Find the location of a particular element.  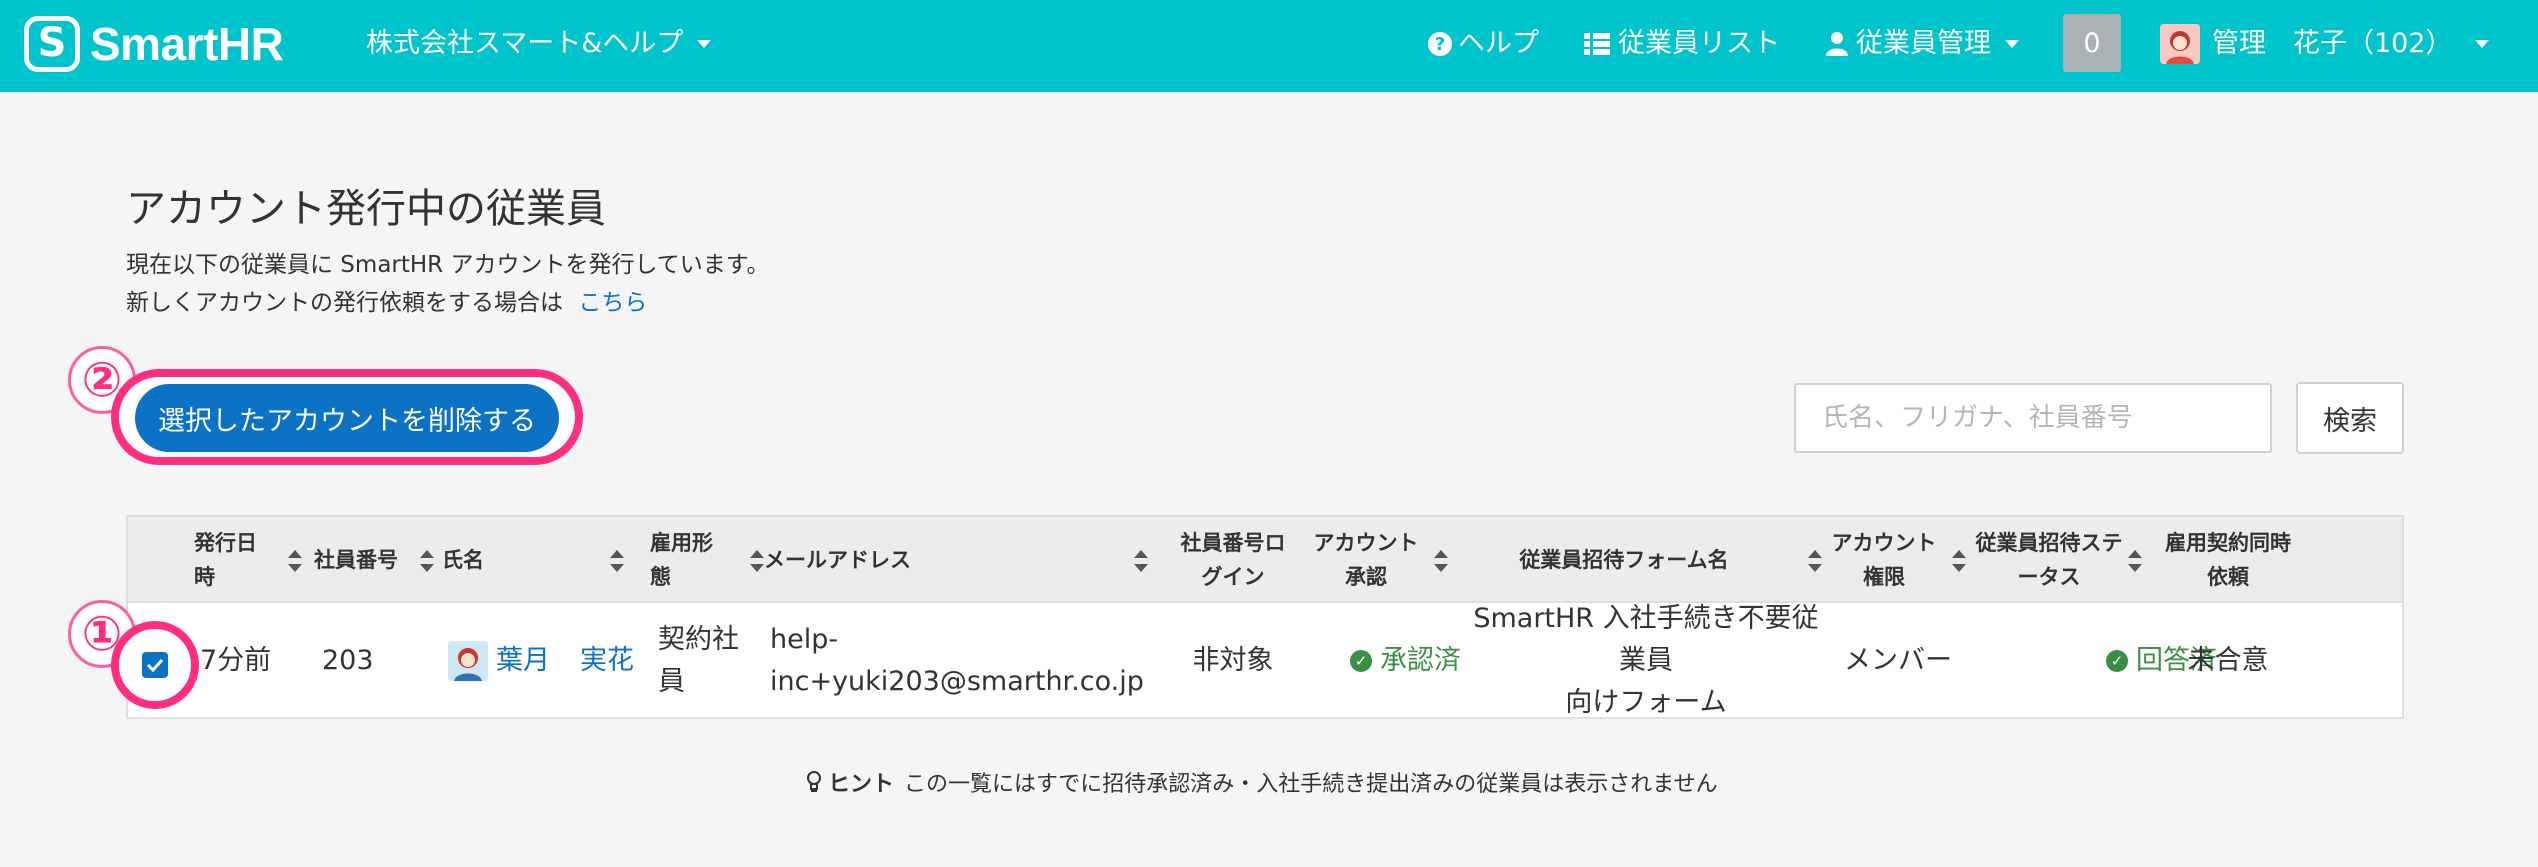

col-invite-status: 従業員招待ステータス is located at coordinates (2059, 560).